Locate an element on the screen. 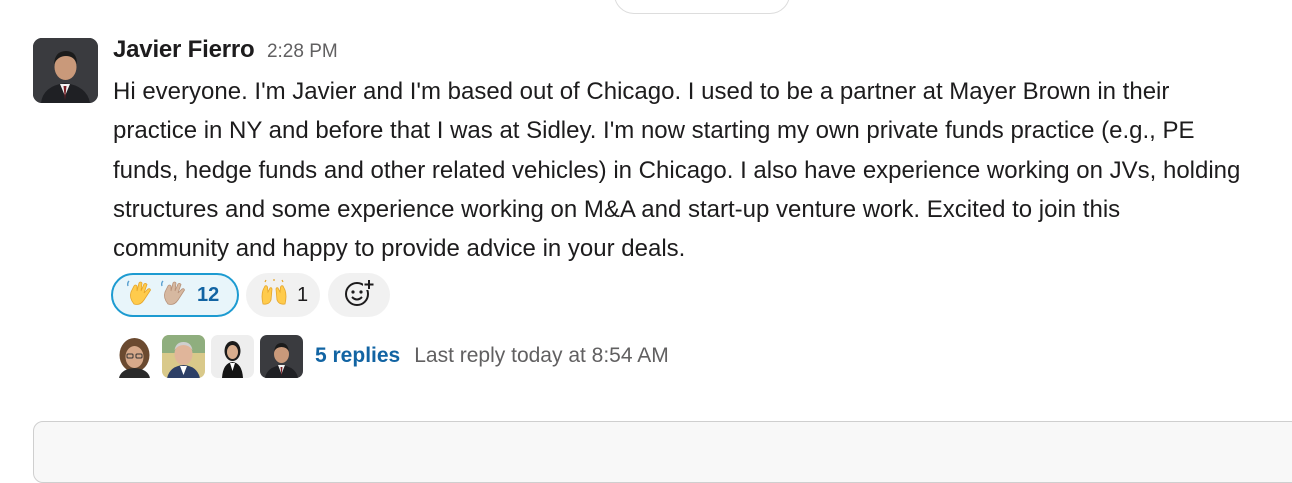 Image resolution: width=1292 pixels, height=483 pixels. author-name: Javier Fierro is located at coordinates (184, 49).